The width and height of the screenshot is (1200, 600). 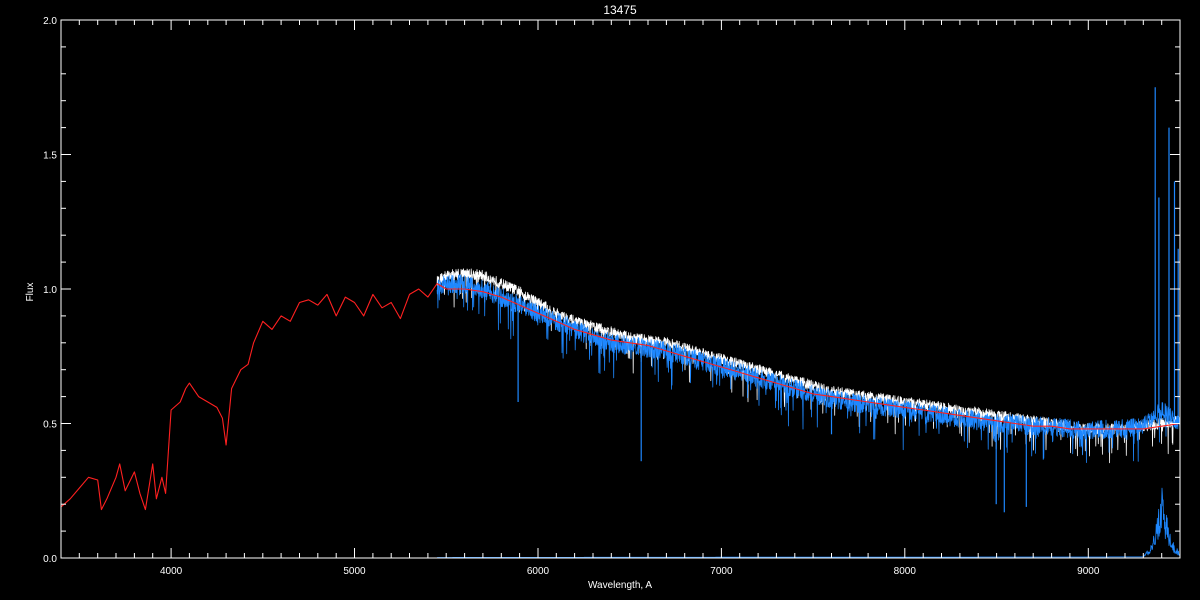 What do you see at coordinates (620, 585) in the screenshot?
I see `x-axis-title: Wavelength, A` at bounding box center [620, 585].